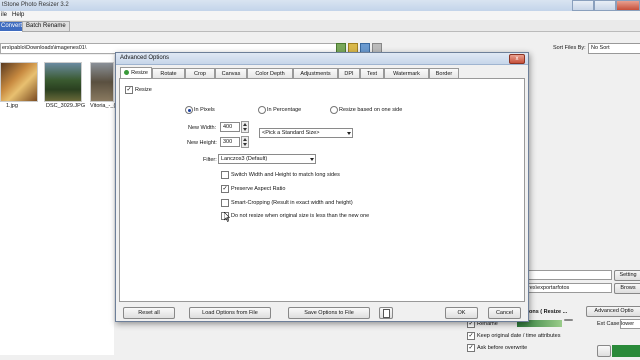 The width and height of the screenshot is (640, 360). Describe the element at coordinates (627, 275) in the screenshot. I see `settings-button: Setting` at that location.